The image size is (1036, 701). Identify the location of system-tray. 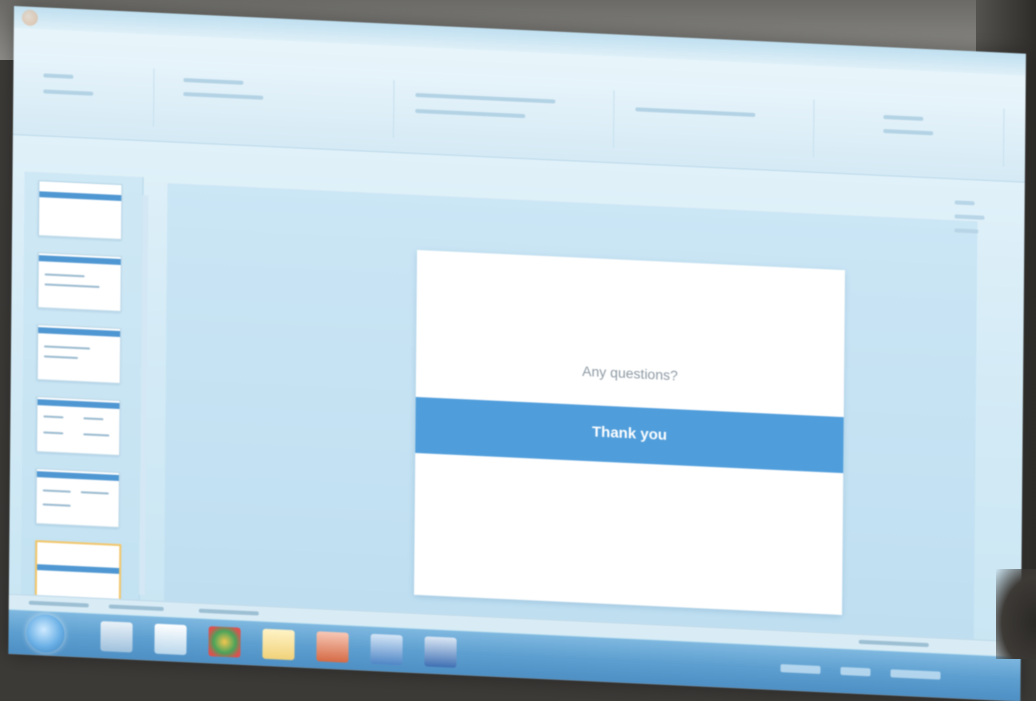
(885, 673).